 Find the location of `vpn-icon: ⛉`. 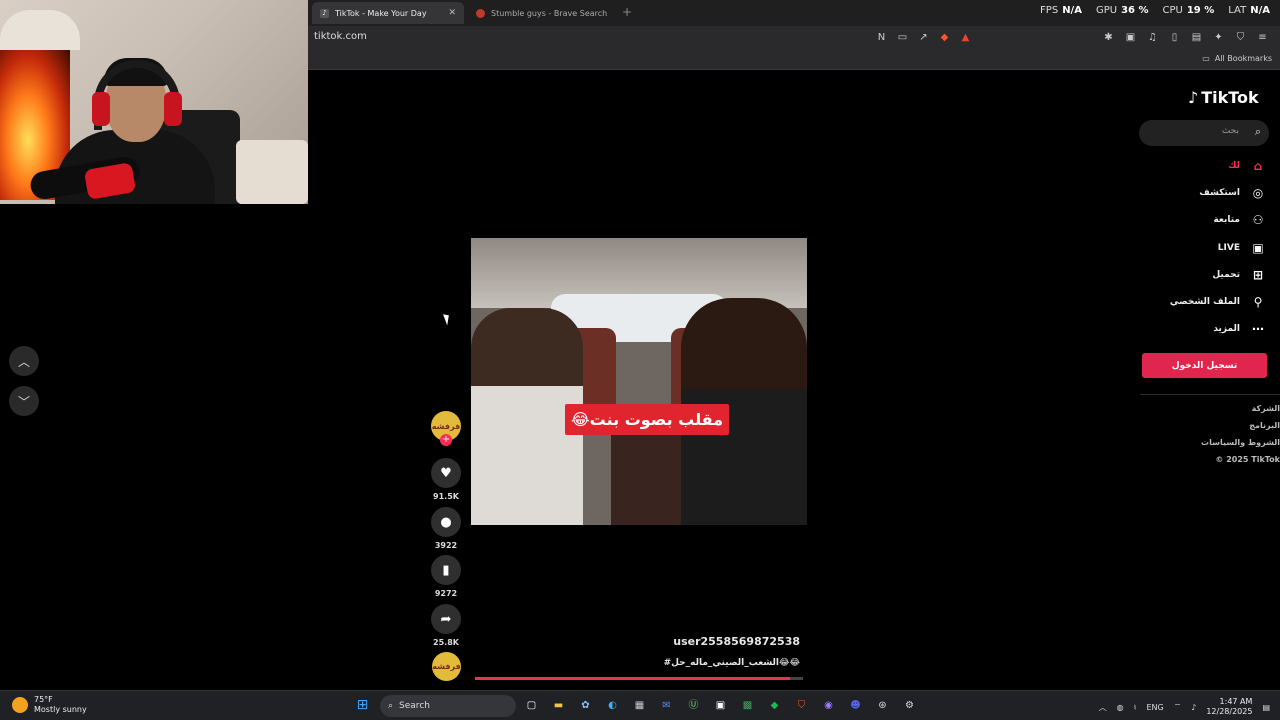

vpn-icon: ⛉ is located at coordinates (1240, 37).